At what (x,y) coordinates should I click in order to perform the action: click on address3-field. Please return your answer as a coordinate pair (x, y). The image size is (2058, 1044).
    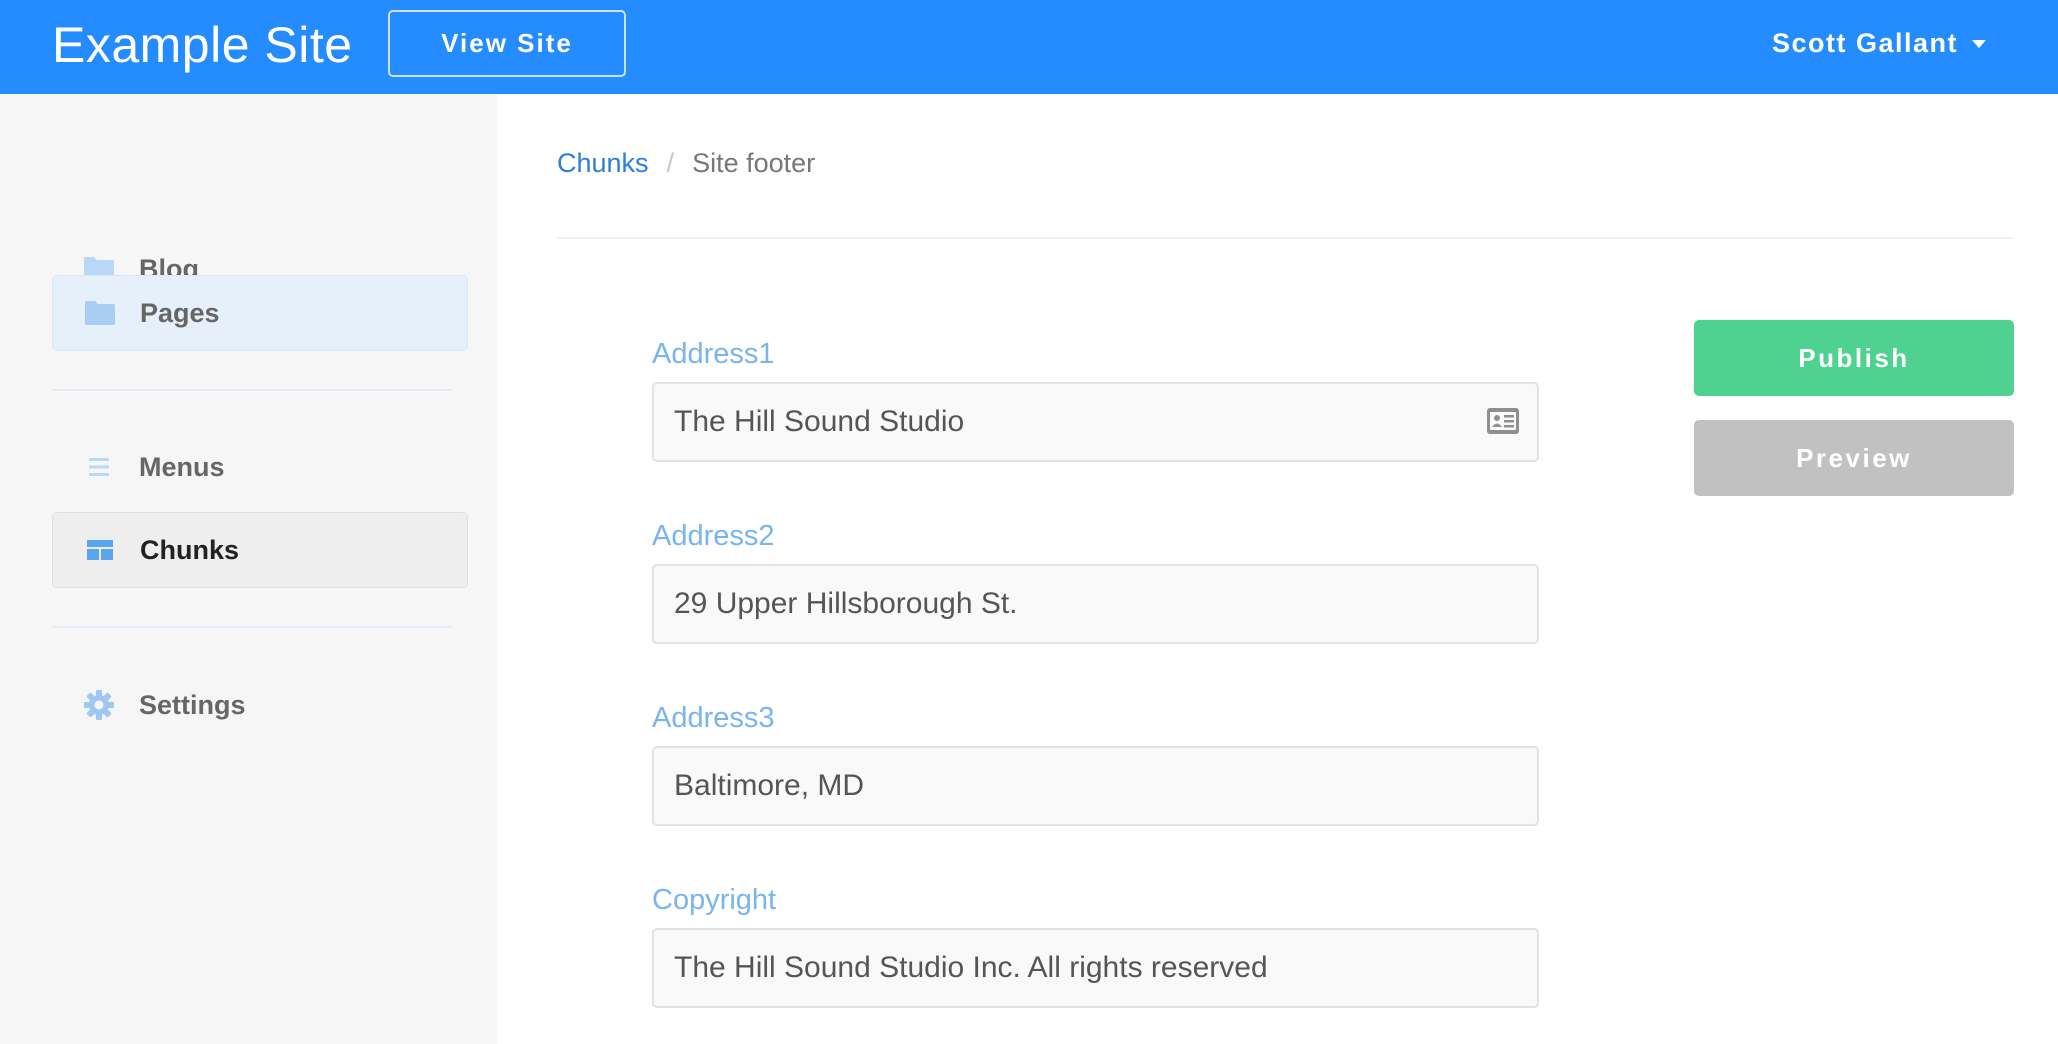
    Looking at the image, I should click on (1095, 786).